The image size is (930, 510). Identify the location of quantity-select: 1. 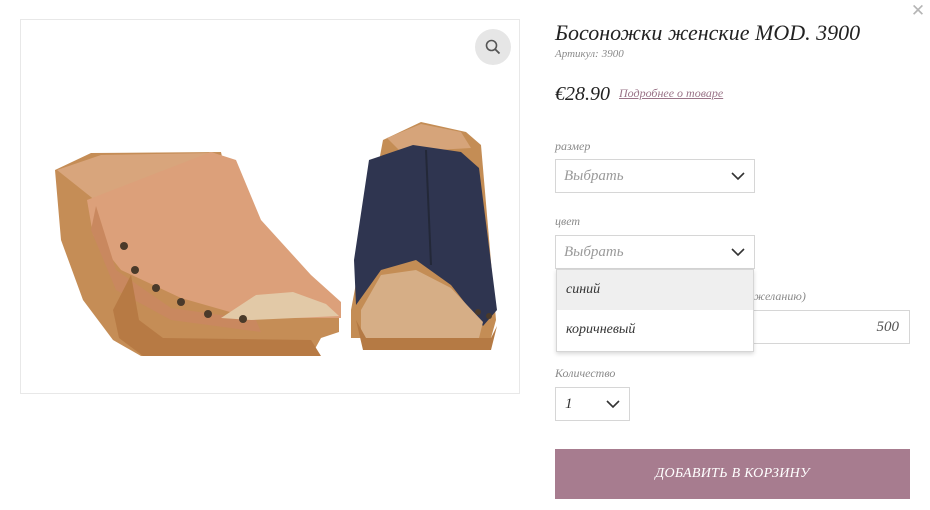
(592, 404).